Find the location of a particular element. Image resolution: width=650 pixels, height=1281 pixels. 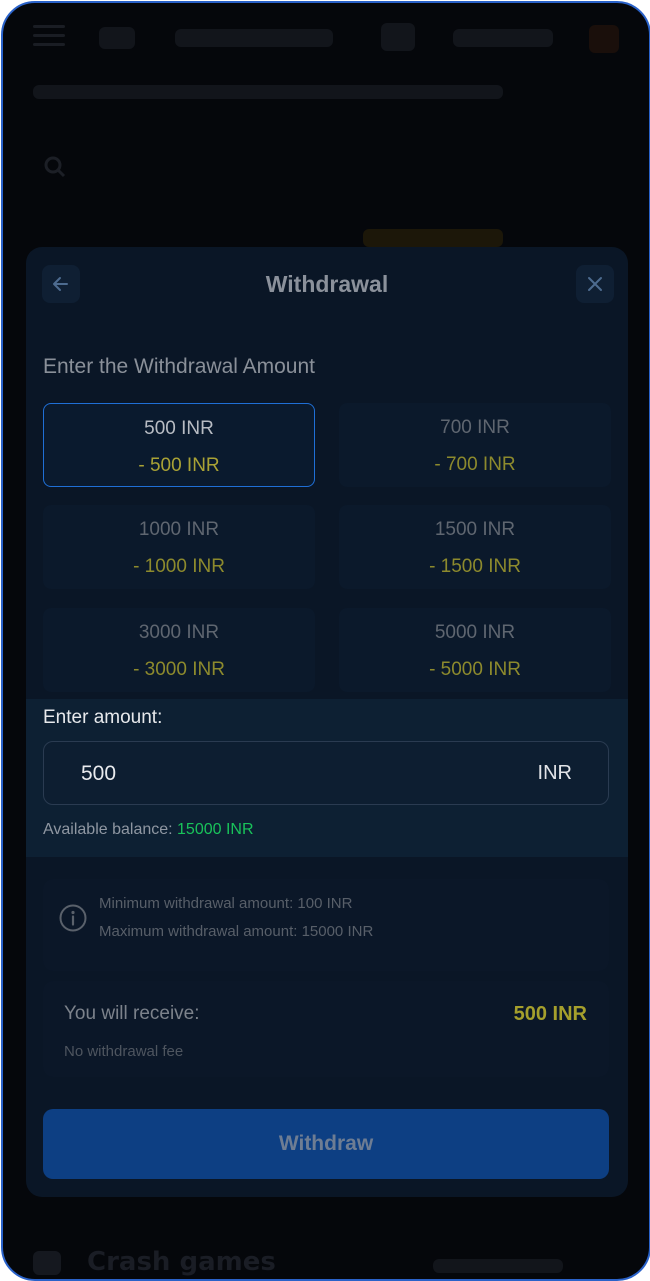

balance-label: Available balance: is located at coordinates (108, 829).